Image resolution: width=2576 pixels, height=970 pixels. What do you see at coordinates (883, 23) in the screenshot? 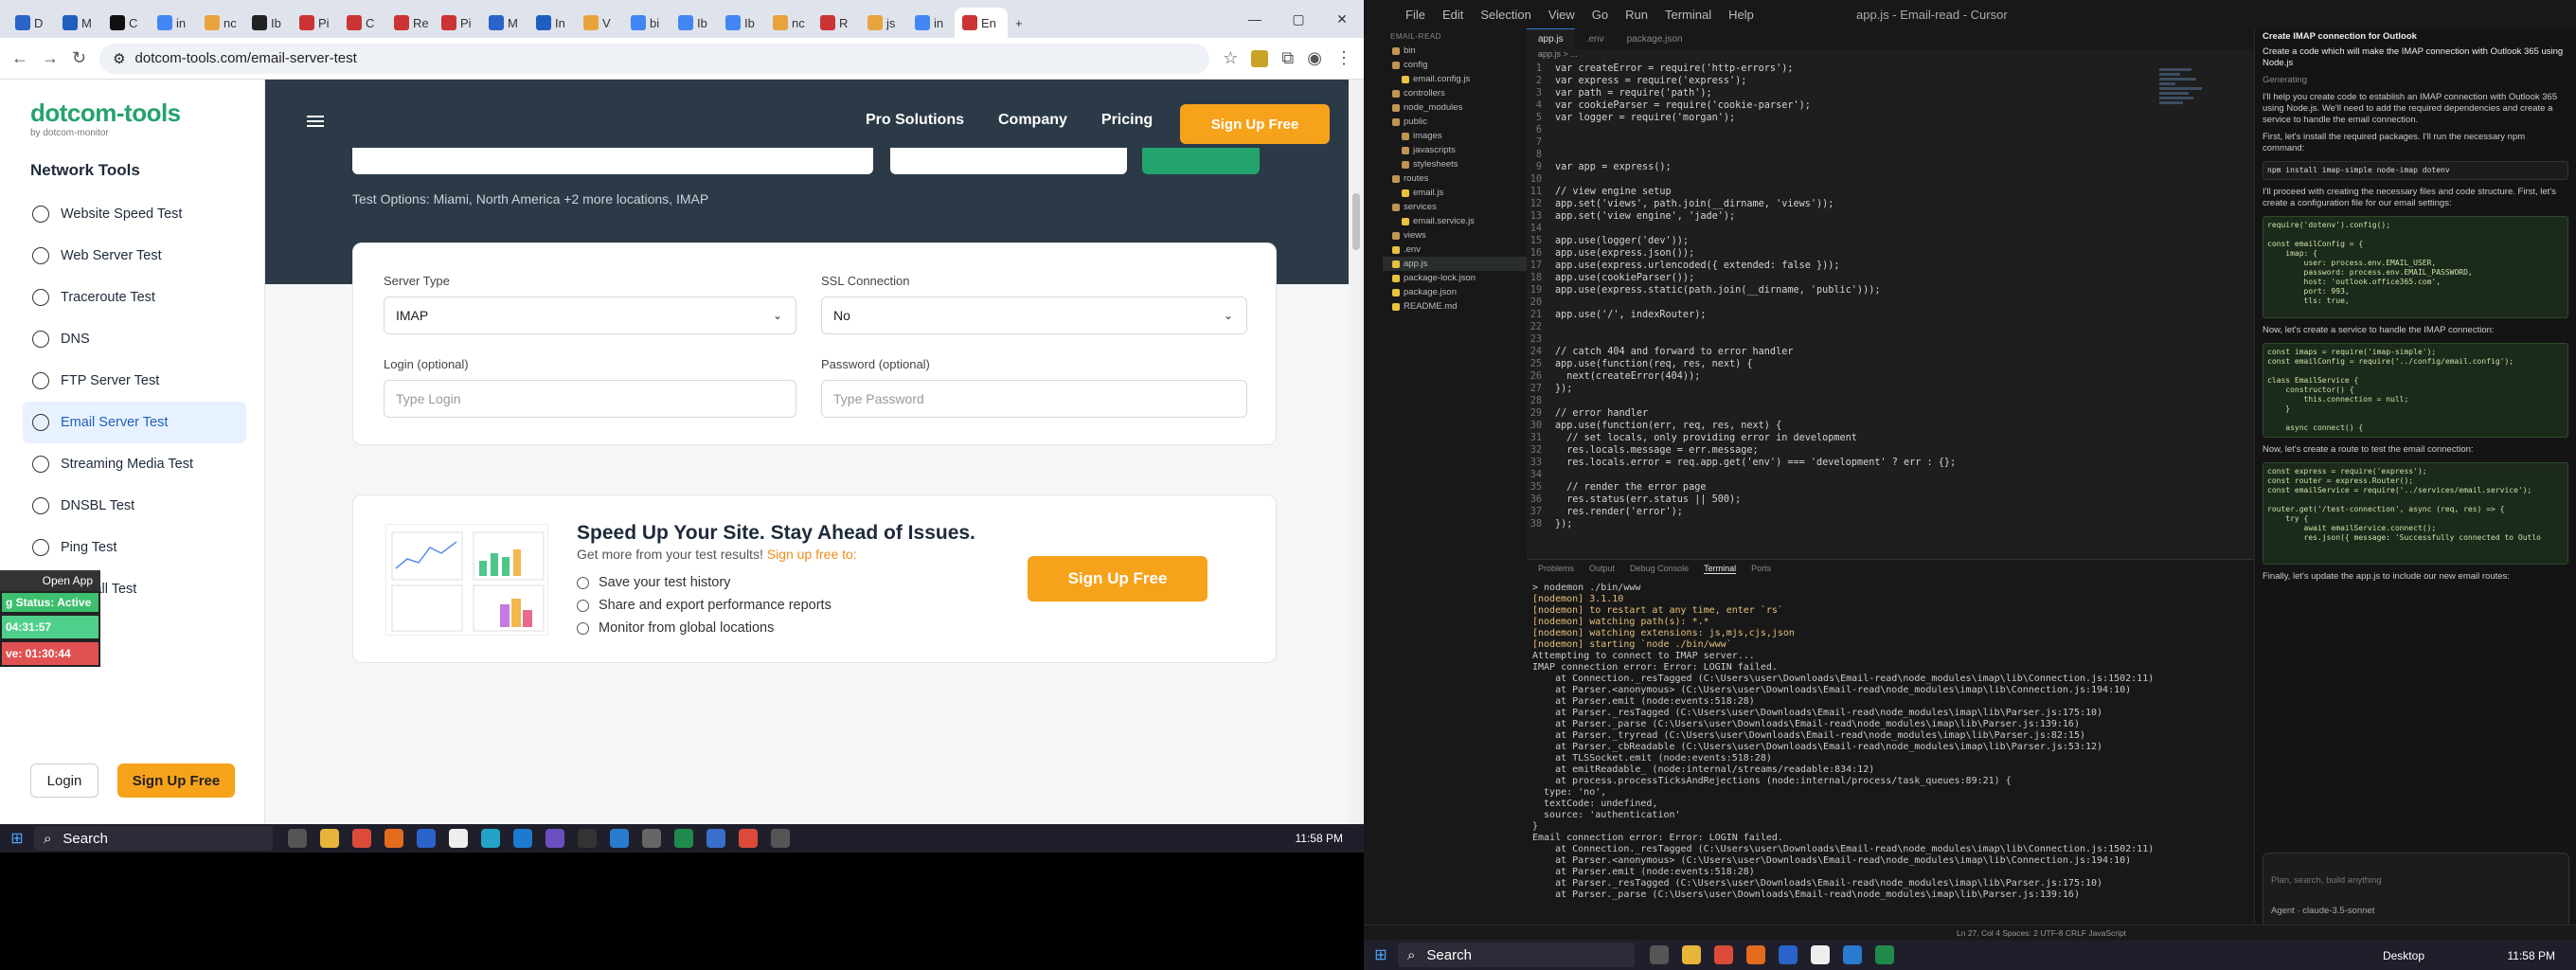
I see `browser-tab: js` at bounding box center [883, 23].